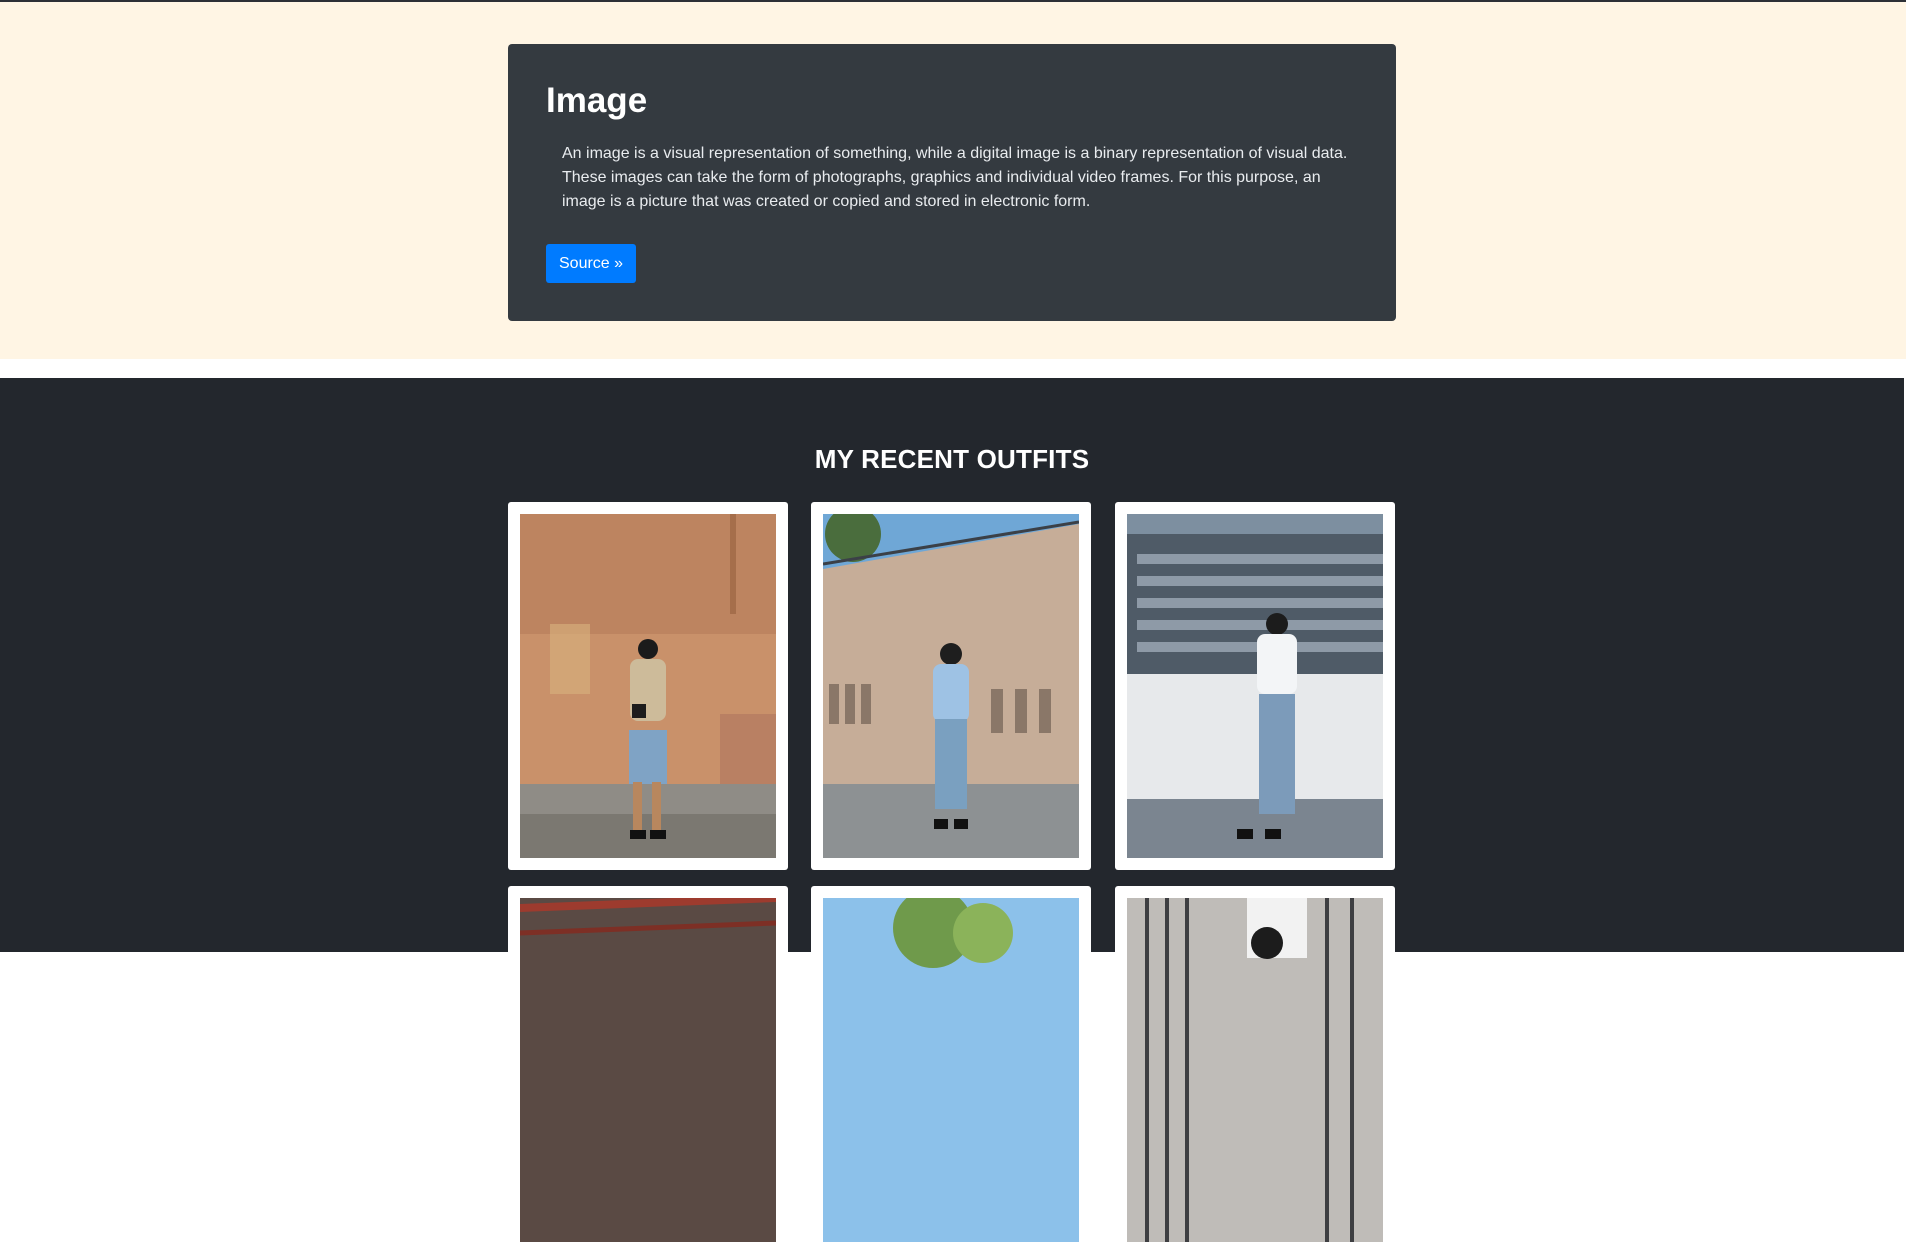 Image resolution: width=1906 pixels, height=1254 pixels. I want to click on page-title: Image, so click(597, 100).